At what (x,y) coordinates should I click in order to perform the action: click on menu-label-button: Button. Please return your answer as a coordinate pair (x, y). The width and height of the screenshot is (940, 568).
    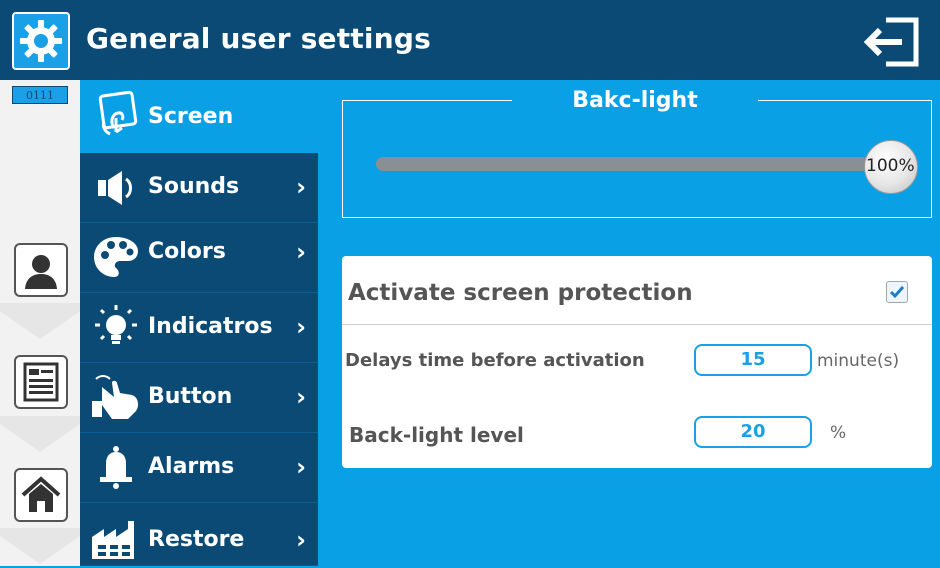
    Looking at the image, I should click on (190, 396).